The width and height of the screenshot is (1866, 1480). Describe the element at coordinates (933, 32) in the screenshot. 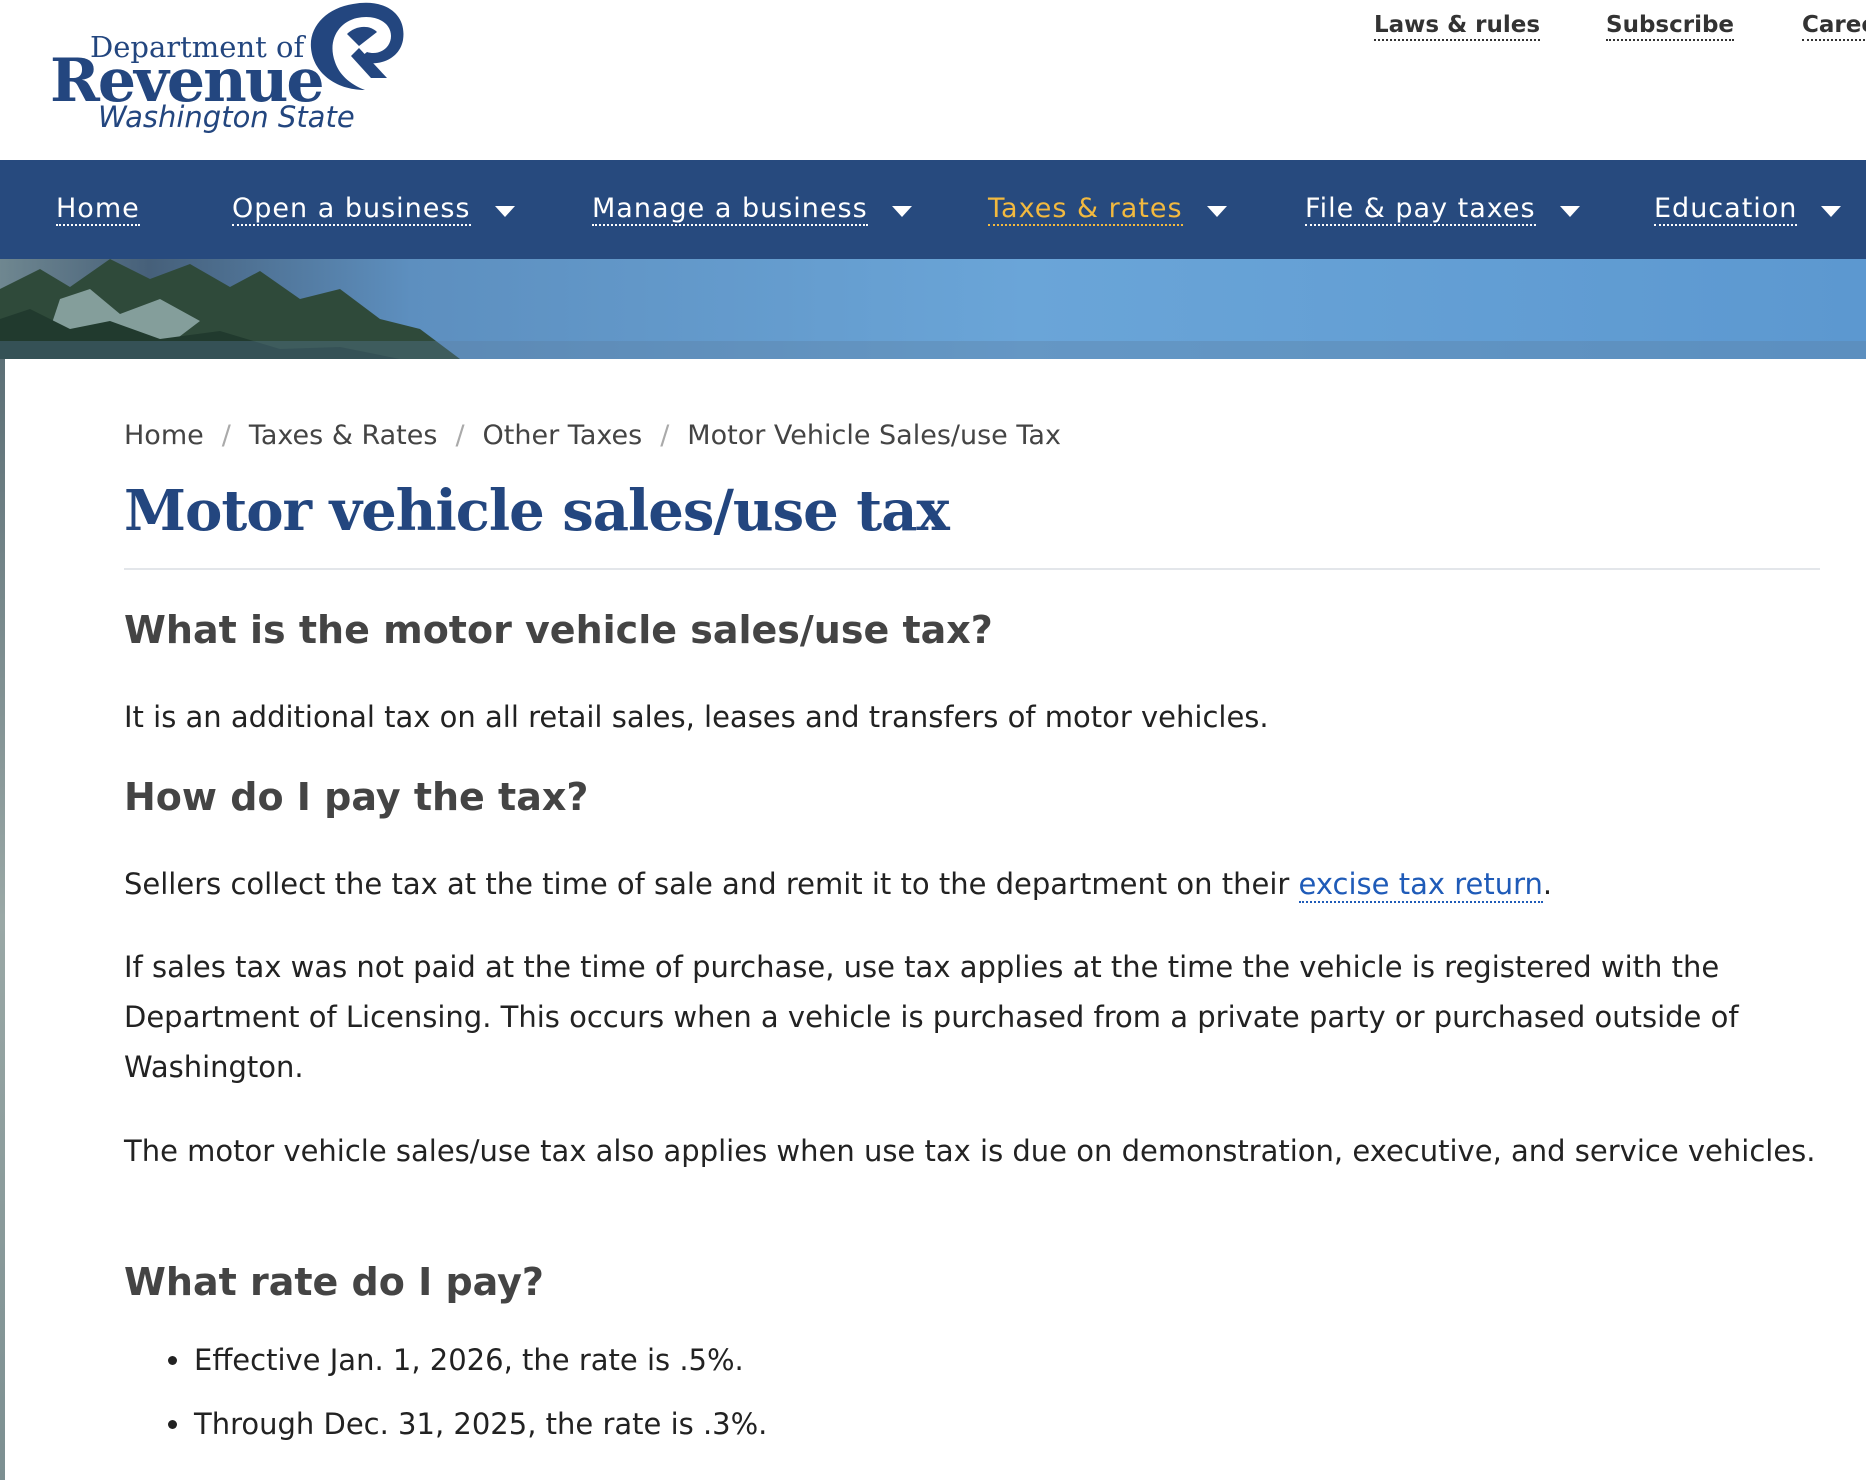

I see `utility-nav: Laws & rules Subscribe Caree` at that location.